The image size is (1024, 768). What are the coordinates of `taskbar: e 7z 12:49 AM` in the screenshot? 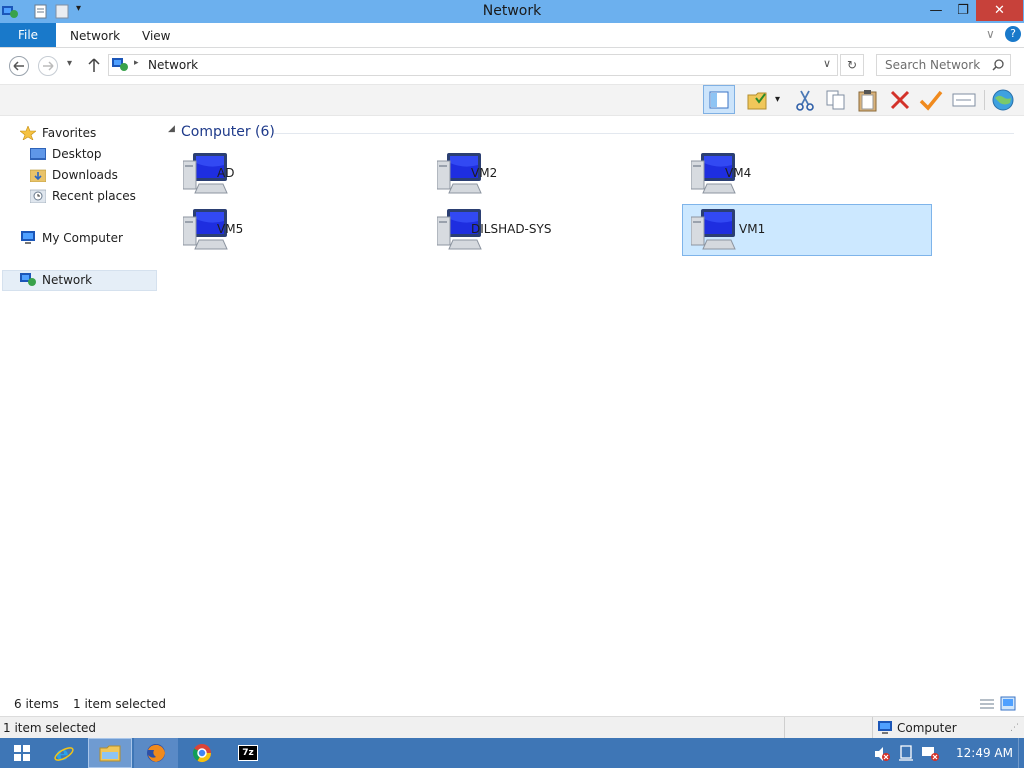 It's located at (512, 753).